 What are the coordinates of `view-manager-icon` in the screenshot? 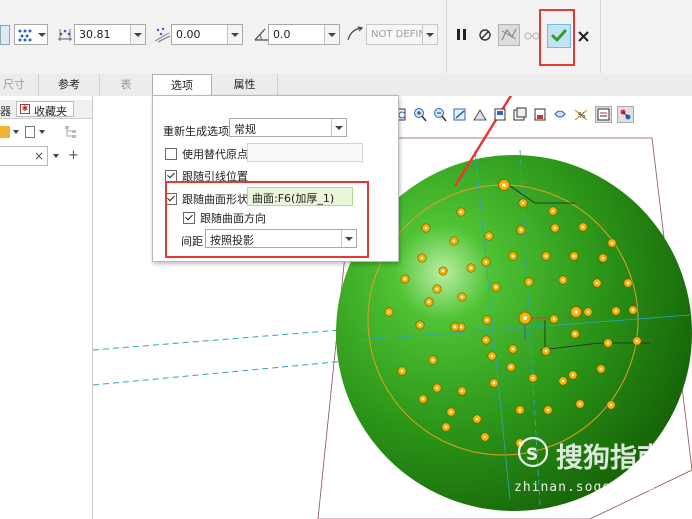 It's located at (520, 114).